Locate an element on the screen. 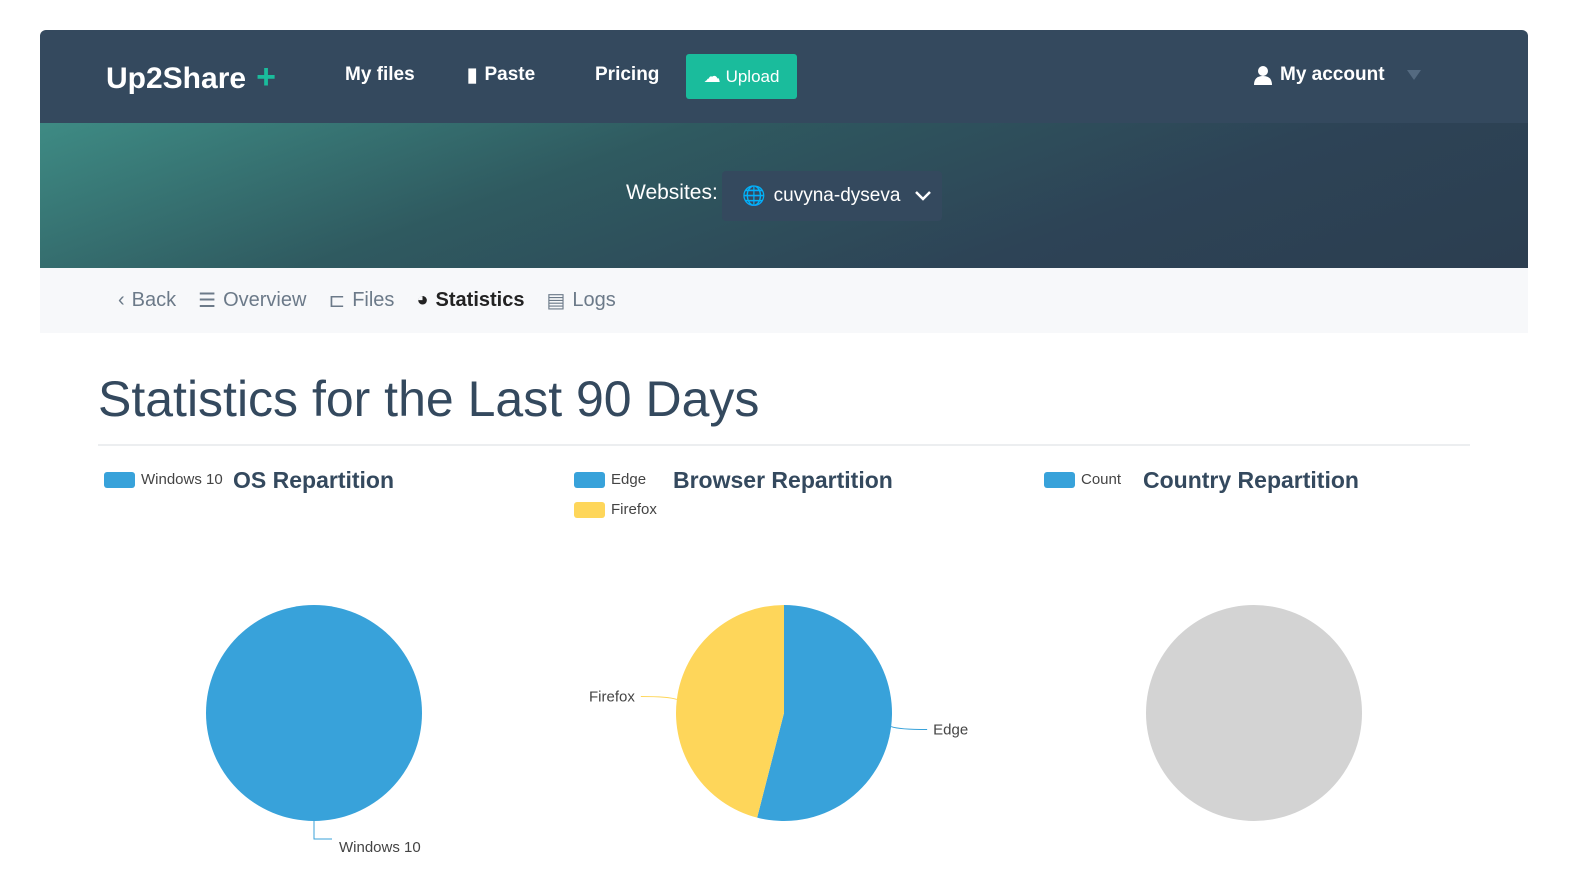 This screenshot has width=1585, height=883. slice-label: Windows 10 is located at coordinates (380, 847).